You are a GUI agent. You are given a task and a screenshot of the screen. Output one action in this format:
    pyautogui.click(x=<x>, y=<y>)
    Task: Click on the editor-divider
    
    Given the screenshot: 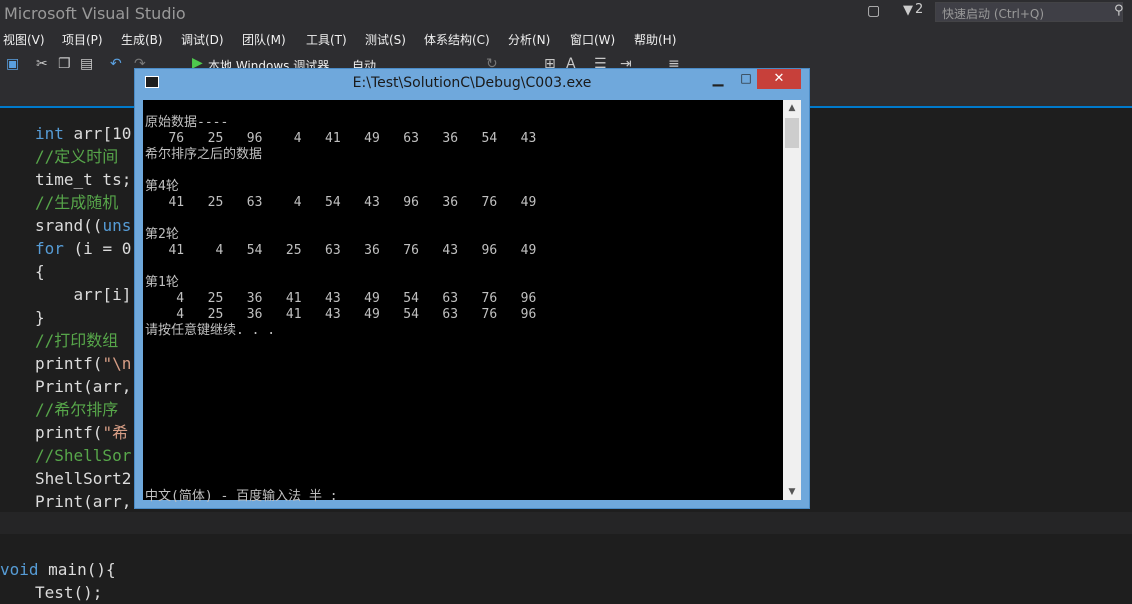 What is the action you would take?
    pyautogui.click(x=566, y=523)
    